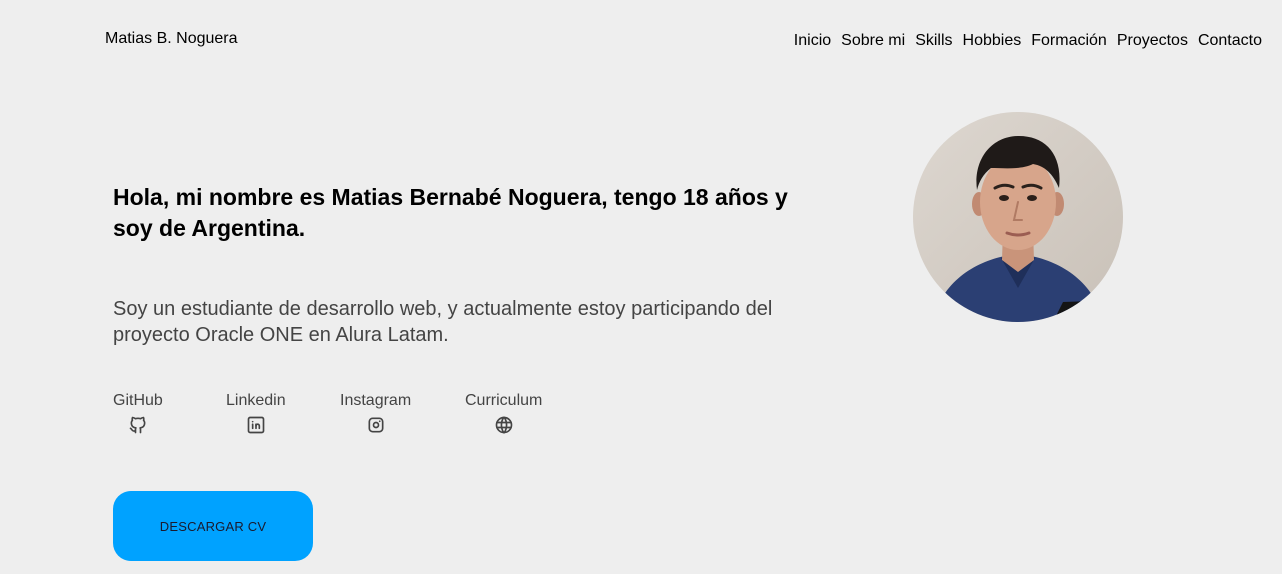 The width and height of the screenshot is (1282, 574). Describe the element at coordinates (256, 413) in the screenshot. I see `social-link-linkedin: Linkedin` at that location.